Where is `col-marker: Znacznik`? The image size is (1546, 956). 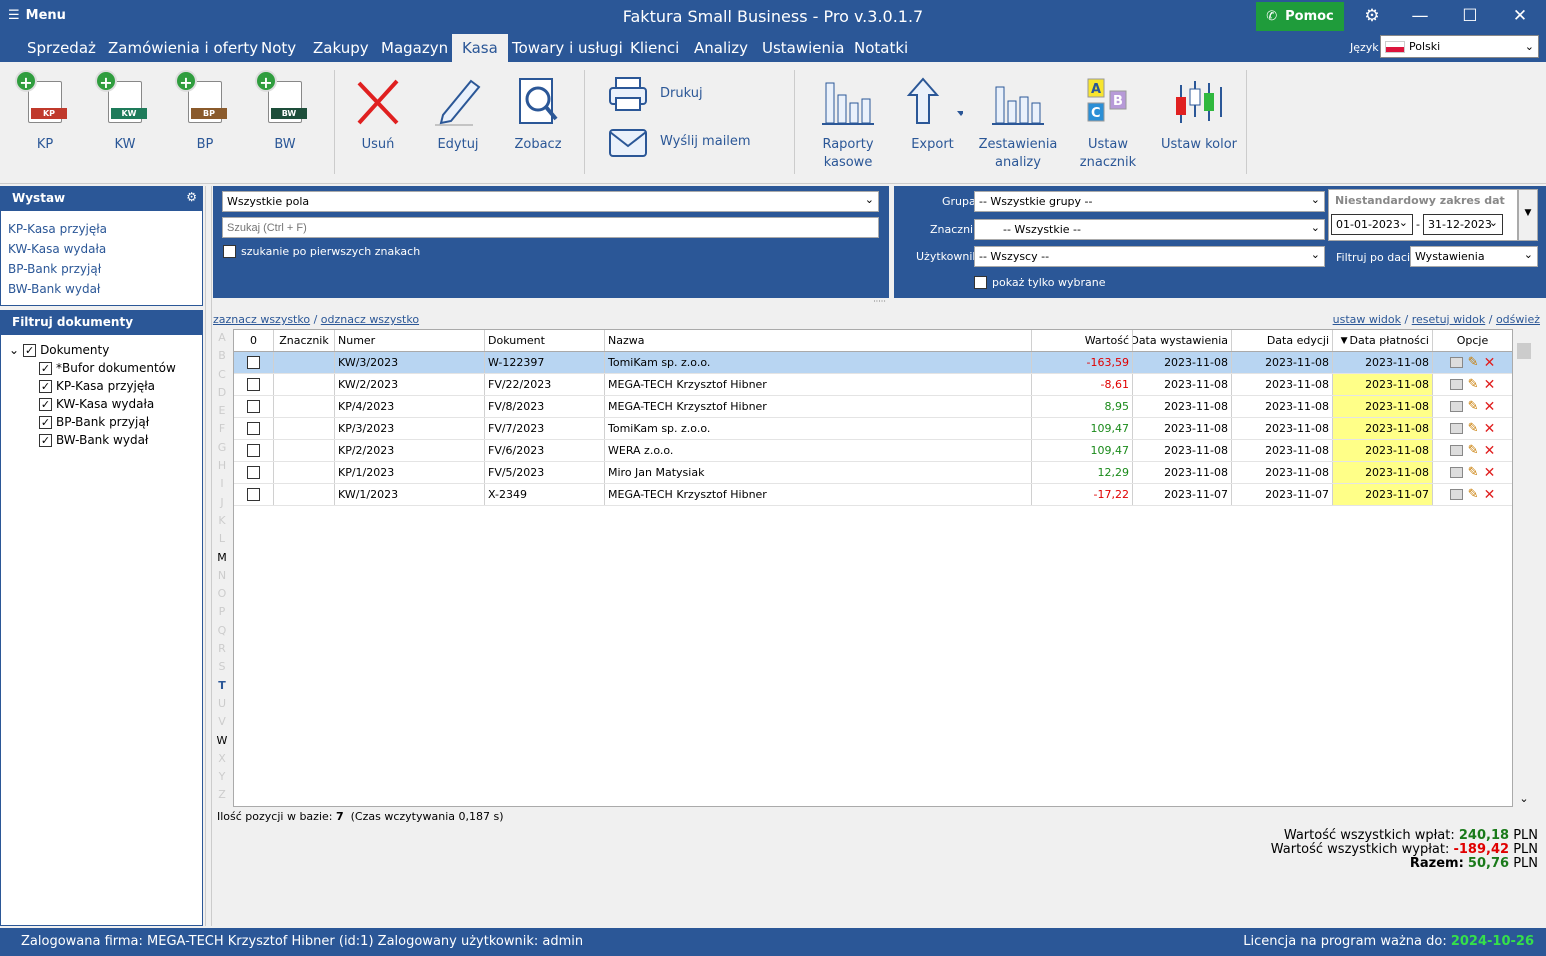 col-marker: Znacznik is located at coordinates (304, 340).